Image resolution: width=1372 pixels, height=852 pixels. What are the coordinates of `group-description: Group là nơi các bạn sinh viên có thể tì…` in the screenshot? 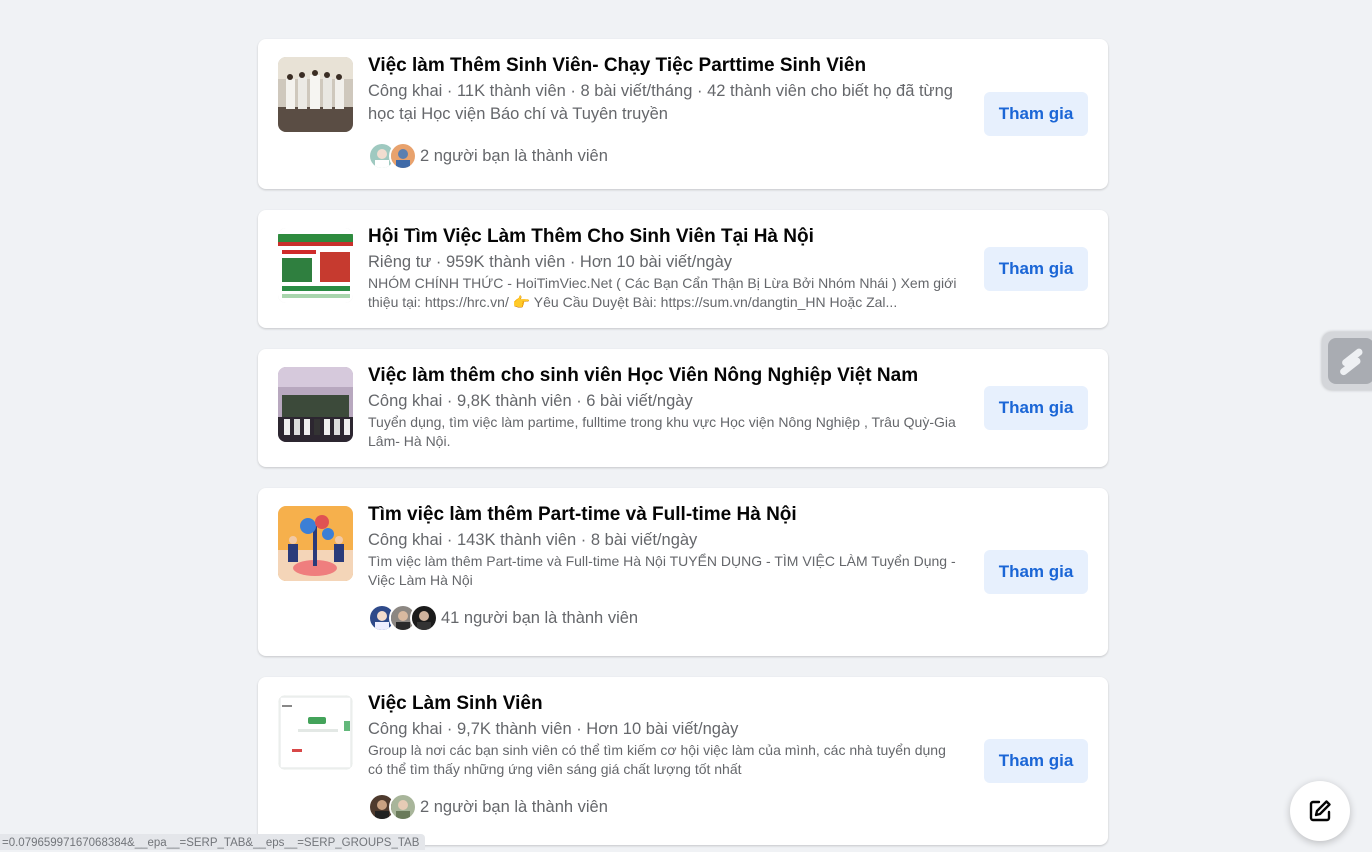 It's located at (657, 759).